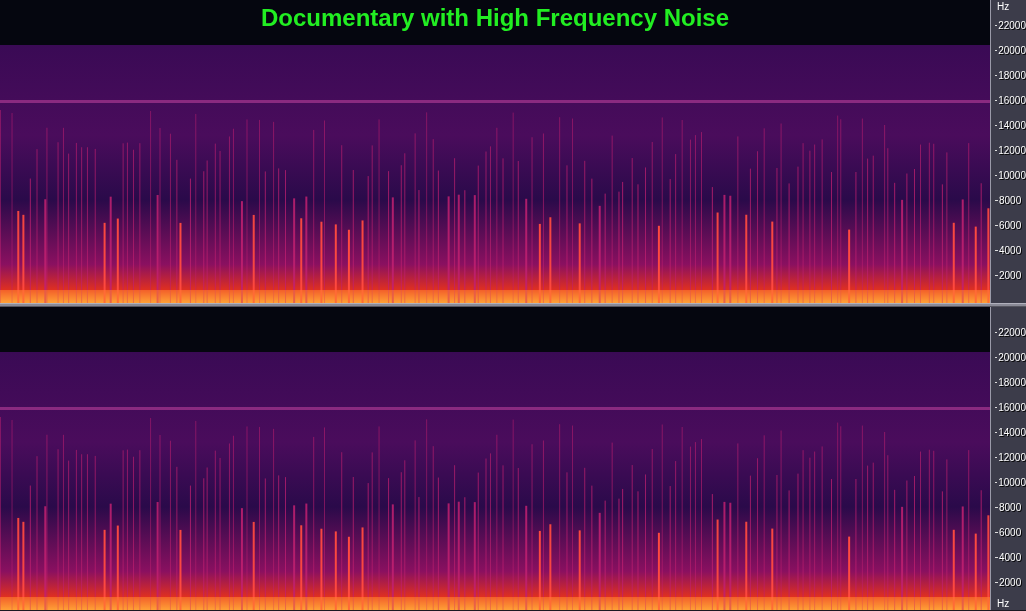  Describe the element at coordinates (495, 17) in the screenshot. I see `title: Documentary with High Frequency Noise` at that location.